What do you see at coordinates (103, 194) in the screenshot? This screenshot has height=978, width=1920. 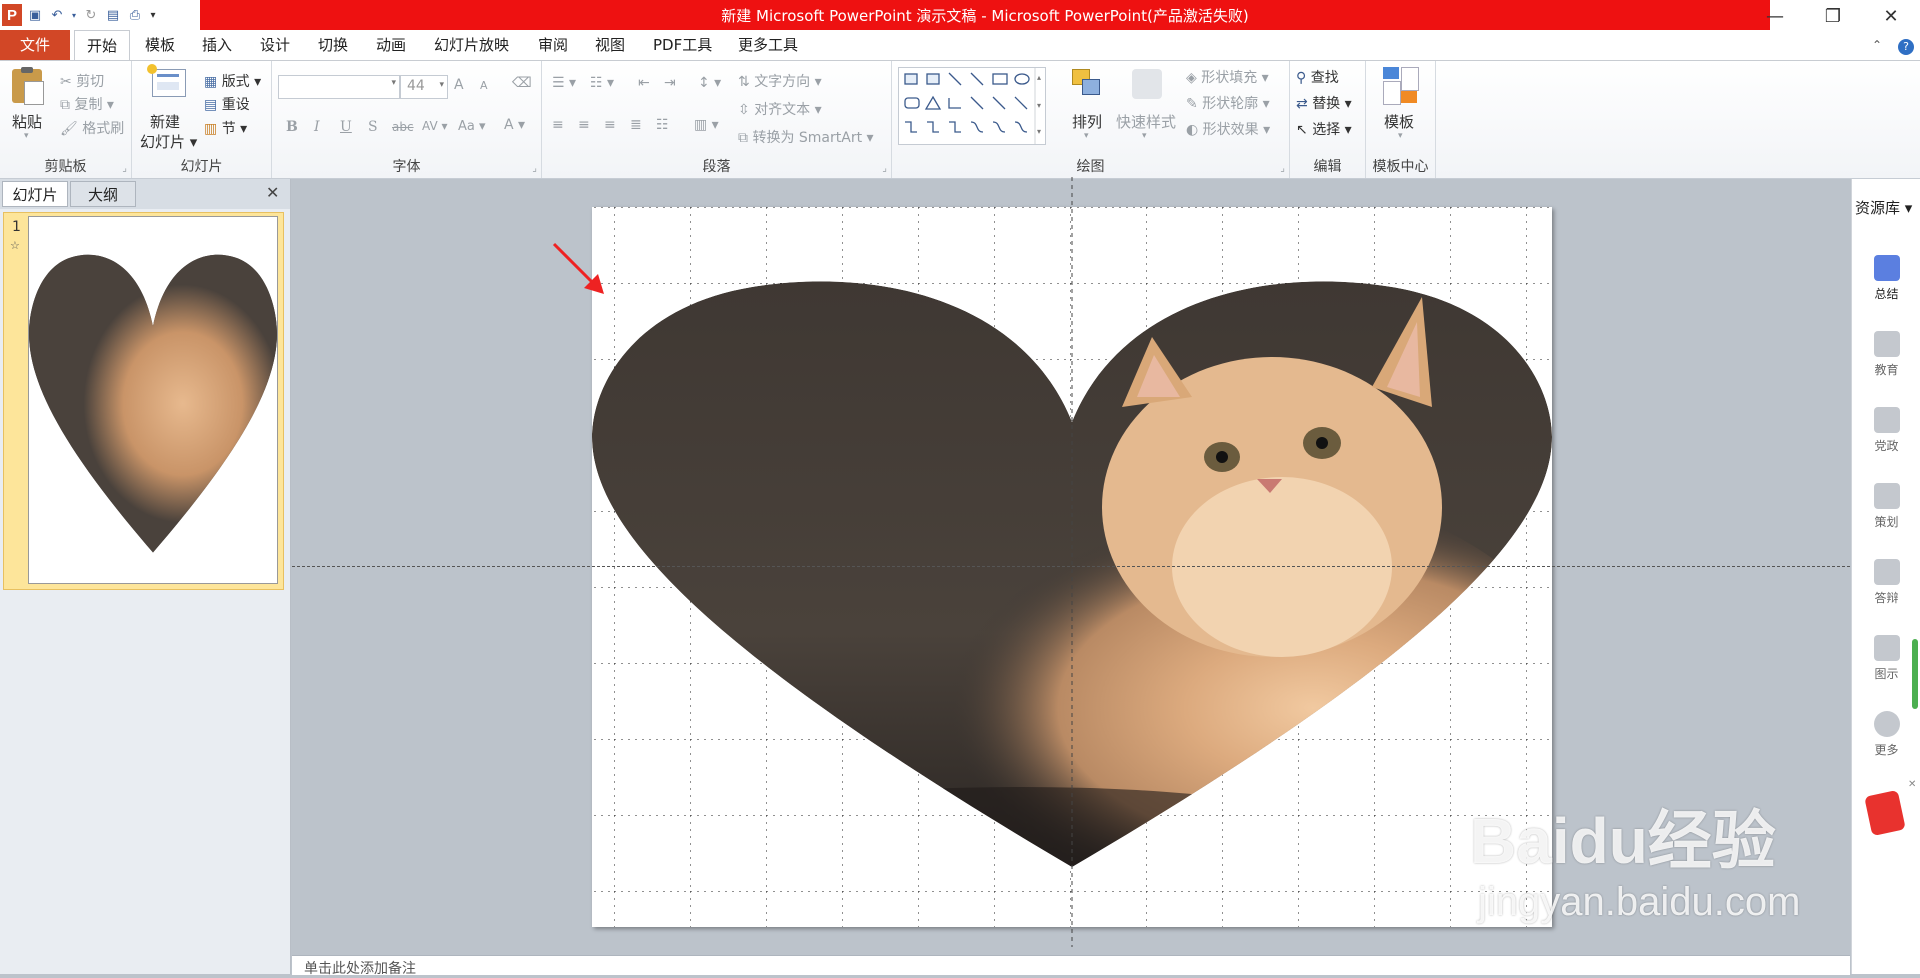 I see `tab-outline: 大纲` at bounding box center [103, 194].